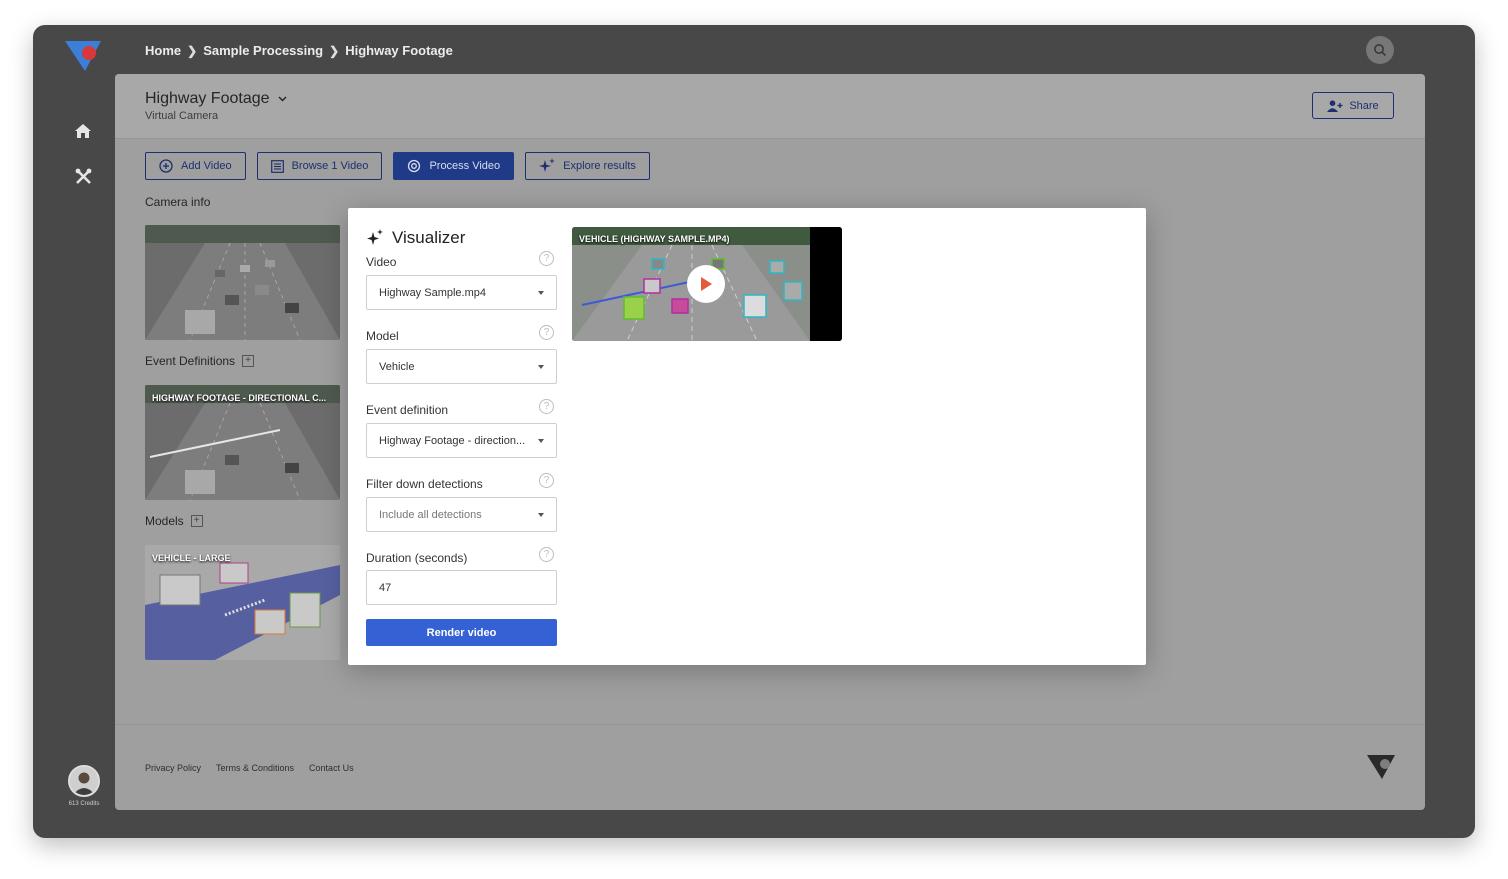 Image resolution: width=1508 pixels, height=879 pixels. I want to click on video-select-value: Highway Sample.mp4, so click(432, 292).